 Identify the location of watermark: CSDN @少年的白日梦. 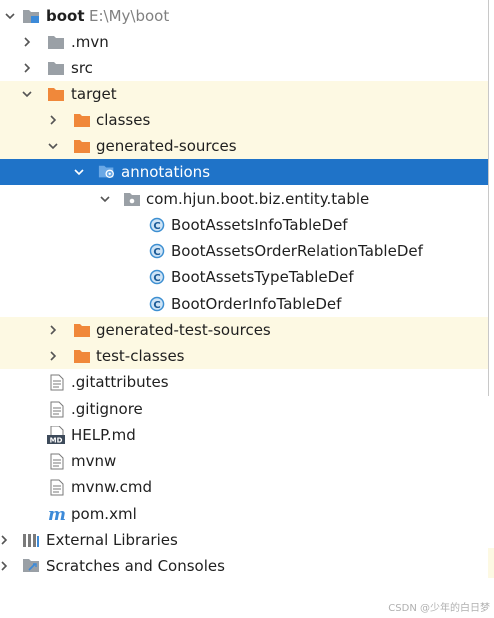
(439, 608).